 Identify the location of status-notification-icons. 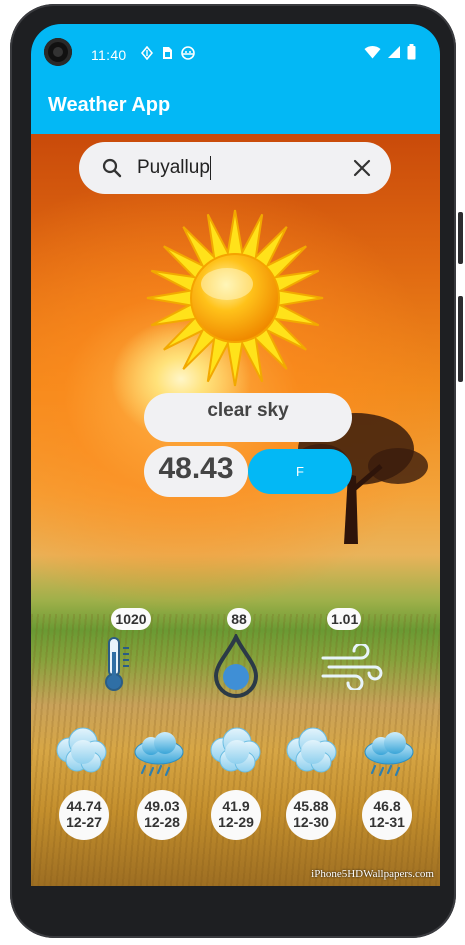
(168, 53).